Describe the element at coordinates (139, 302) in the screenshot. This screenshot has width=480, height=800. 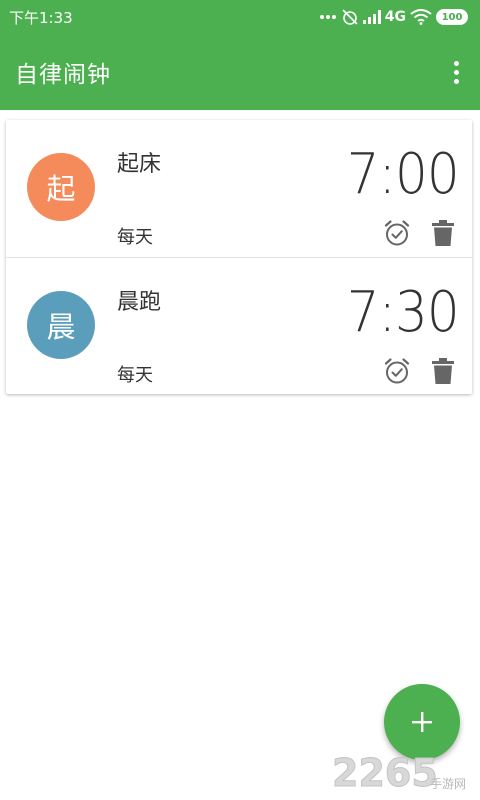
I see `alarm-name: 晨跑` at that location.